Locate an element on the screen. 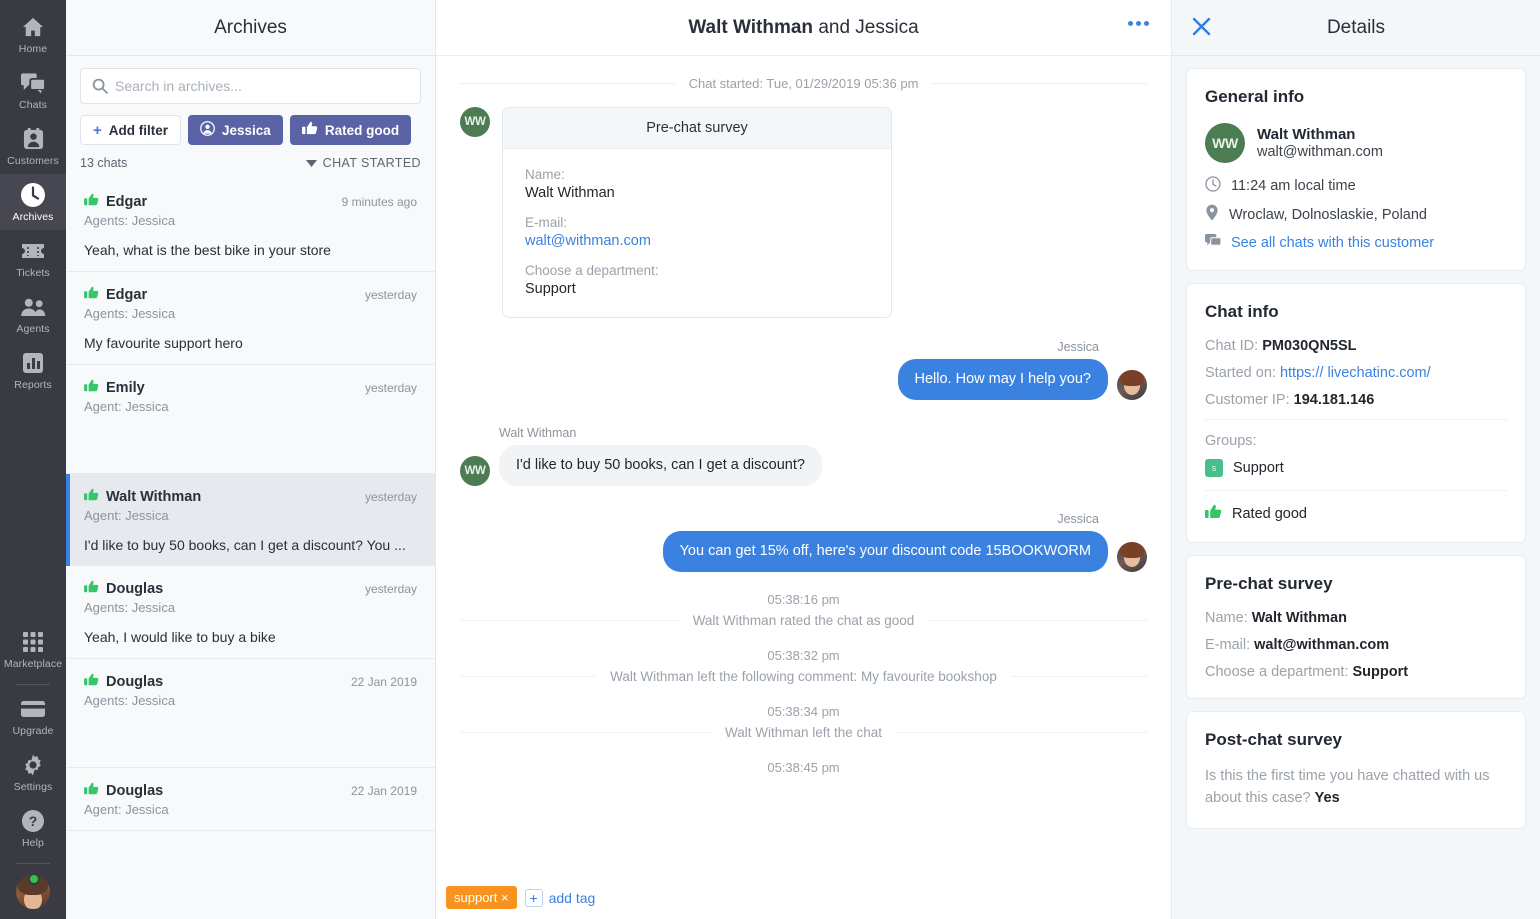 The image size is (1540, 919). event-timestamp: 05:38:32 pm is located at coordinates (803, 655).